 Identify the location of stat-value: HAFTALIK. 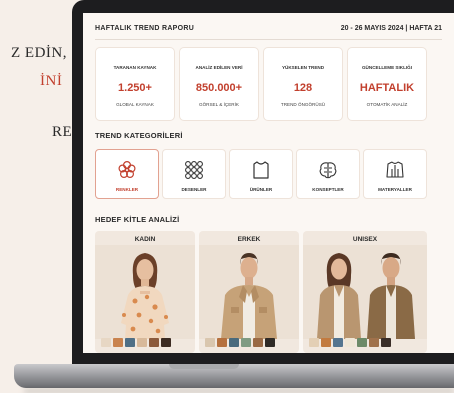
(387, 88).